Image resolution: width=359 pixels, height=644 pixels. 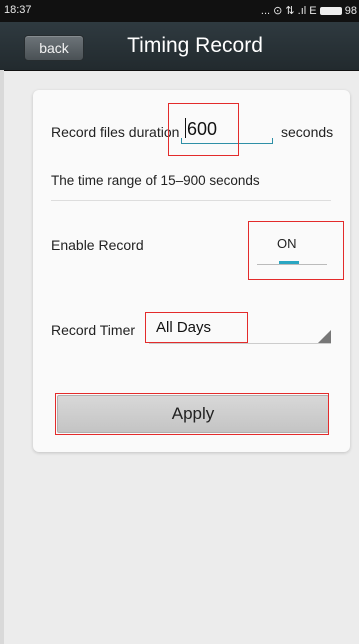 What do you see at coordinates (193, 414) in the screenshot?
I see `apply-button: Apply` at bounding box center [193, 414].